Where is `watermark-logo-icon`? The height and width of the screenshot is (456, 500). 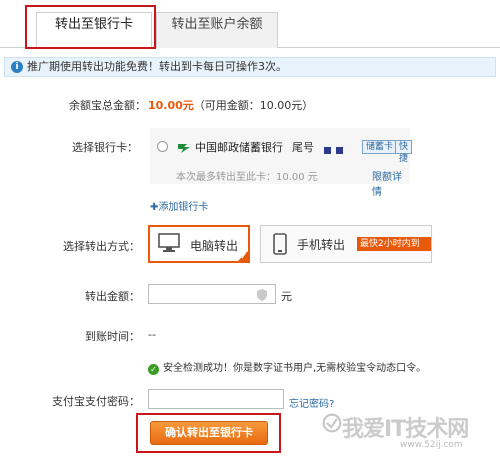
watermark-logo-icon is located at coordinates (332, 423).